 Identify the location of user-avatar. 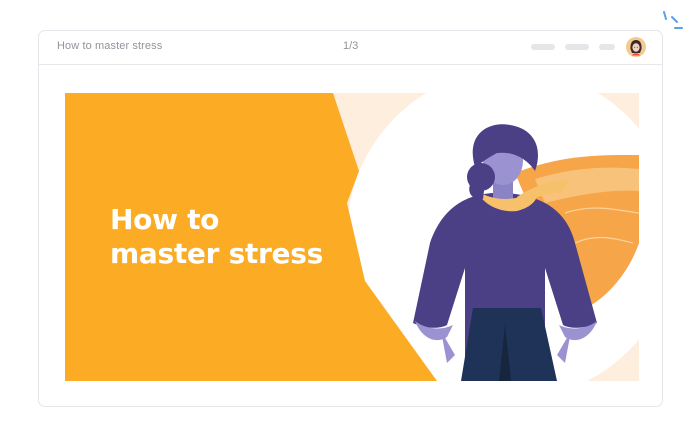
(636, 47).